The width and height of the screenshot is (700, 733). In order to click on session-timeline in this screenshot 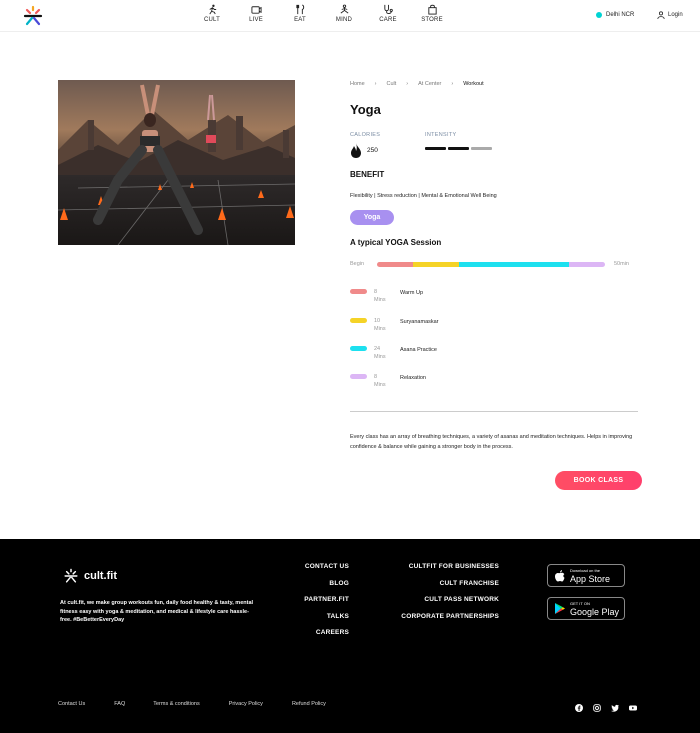, I will do `click(491, 264)`.